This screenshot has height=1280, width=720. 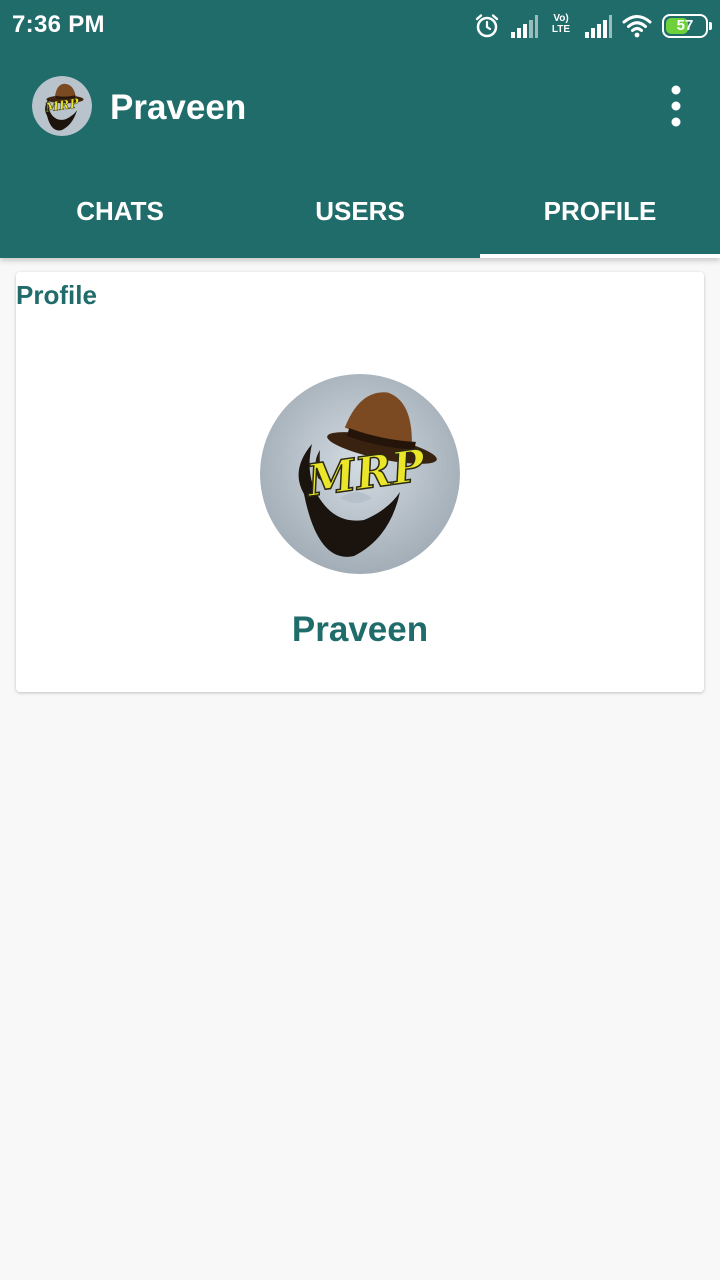 I want to click on tab-profile: PROFILE, so click(x=600, y=213).